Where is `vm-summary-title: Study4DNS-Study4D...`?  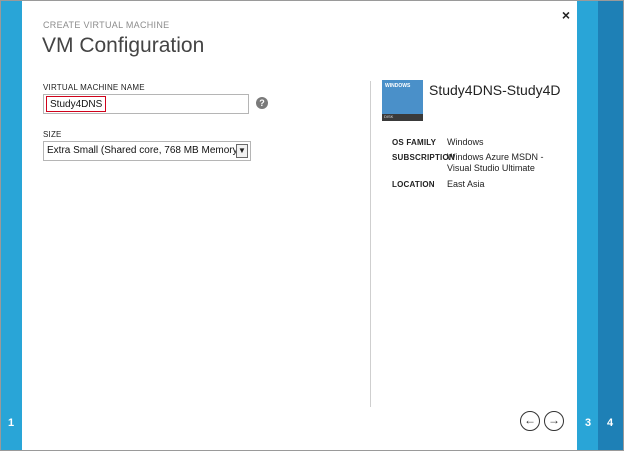 vm-summary-title: Study4DNS-Study4D... is located at coordinates (495, 90).